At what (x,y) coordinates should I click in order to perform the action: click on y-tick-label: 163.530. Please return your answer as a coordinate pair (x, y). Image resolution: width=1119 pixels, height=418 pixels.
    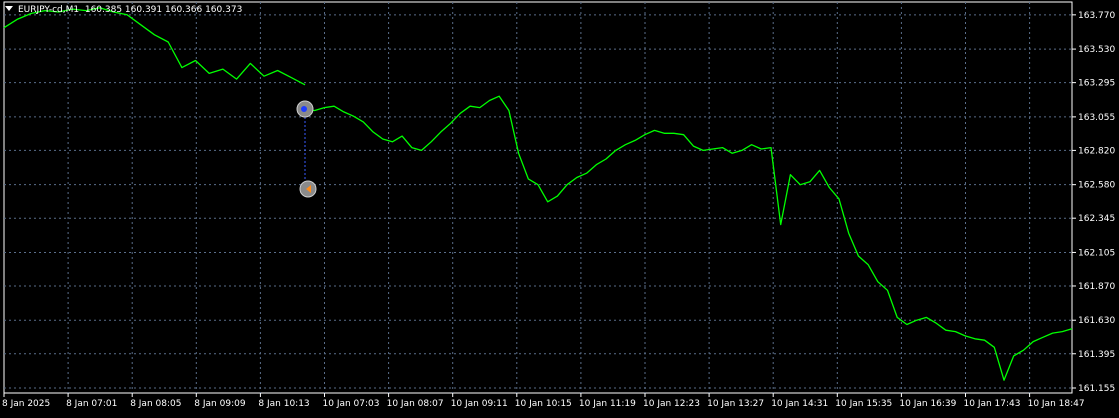
    Looking at the image, I should click on (1096, 50).